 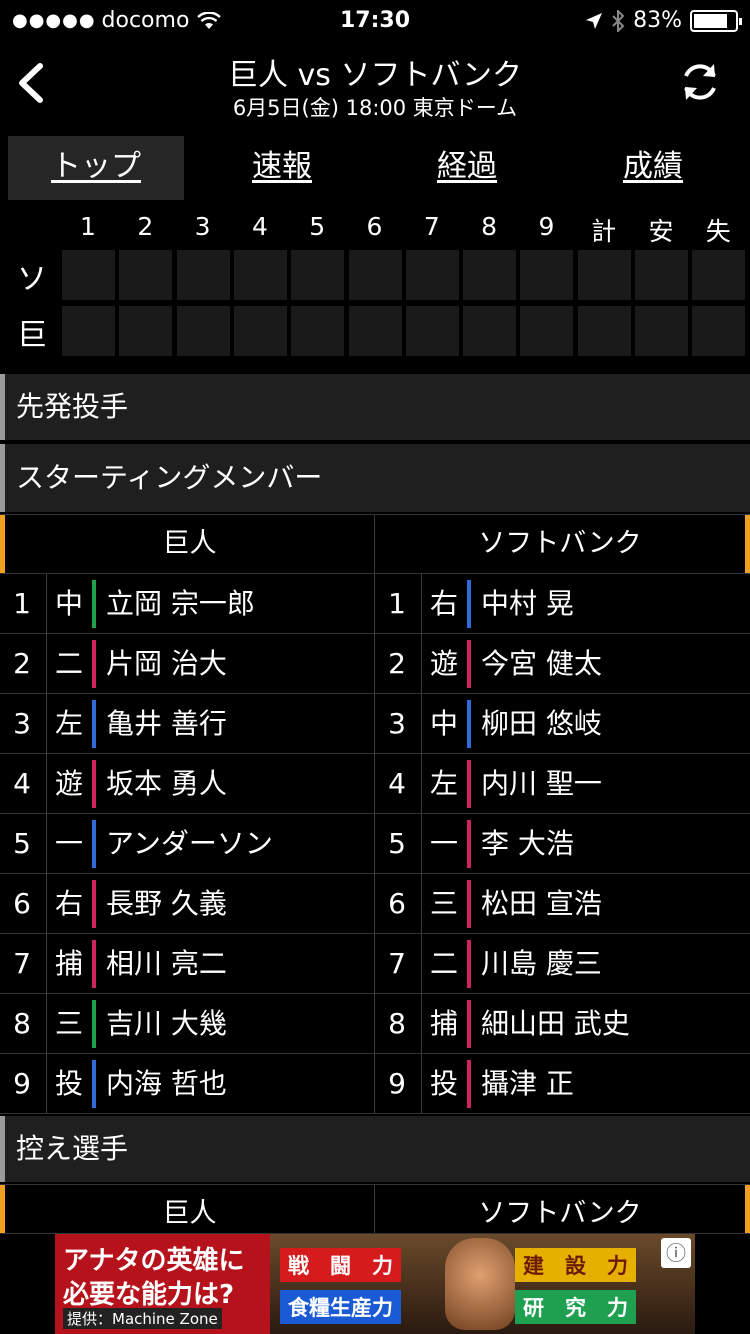 What do you see at coordinates (22, 723) in the screenshot?
I see `home-batting-order: 3` at bounding box center [22, 723].